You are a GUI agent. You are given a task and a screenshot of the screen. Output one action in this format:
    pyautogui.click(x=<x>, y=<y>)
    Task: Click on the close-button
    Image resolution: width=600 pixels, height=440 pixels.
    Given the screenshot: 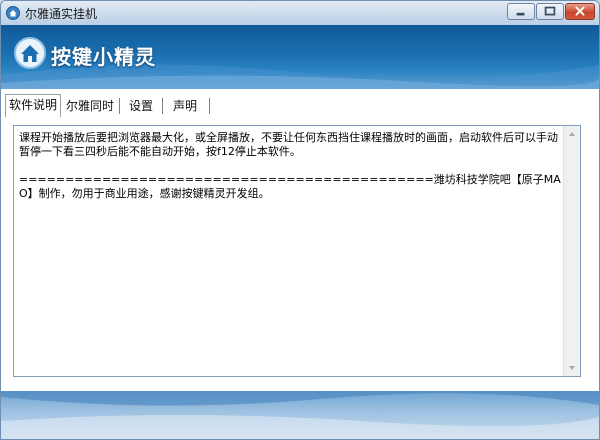 What is the action you would take?
    pyautogui.click(x=580, y=11)
    